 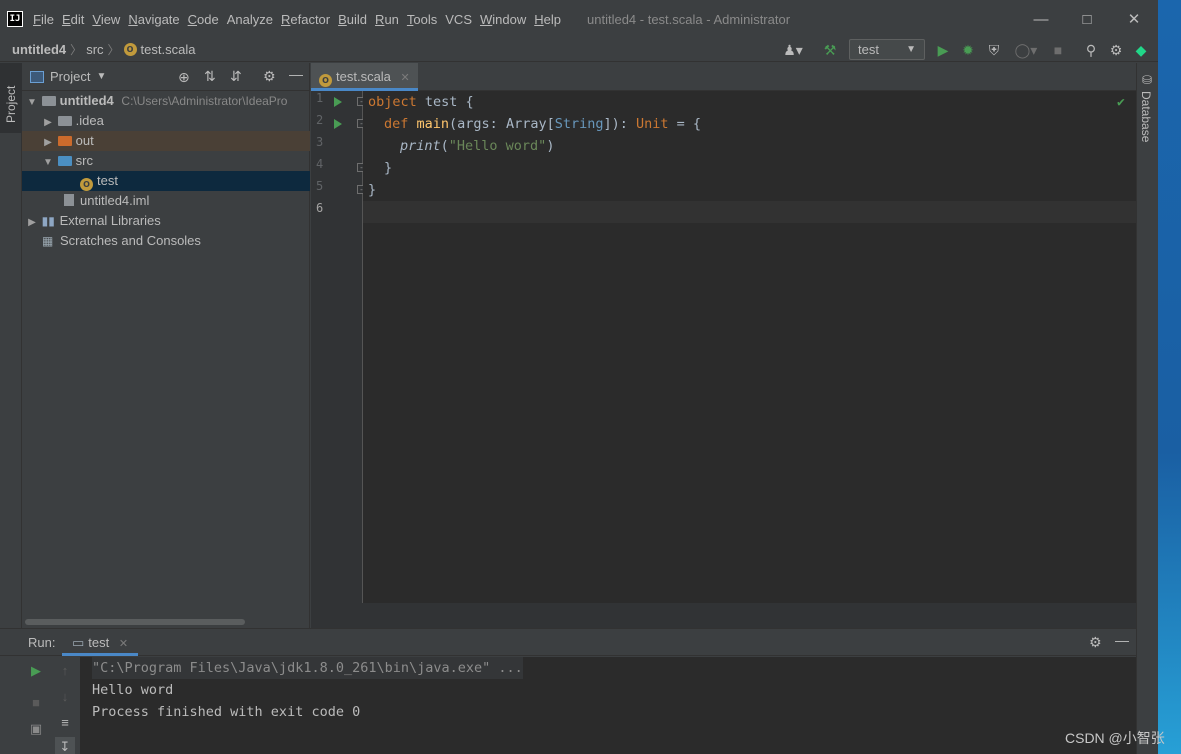 What do you see at coordinates (84, 140) in the screenshot?
I see `tree-label: out` at bounding box center [84, 140].